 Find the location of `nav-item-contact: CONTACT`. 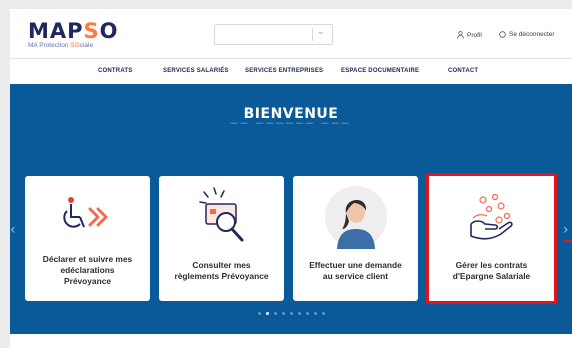

nav-item-contact: CONTACT is located at coordinates (463, 71).